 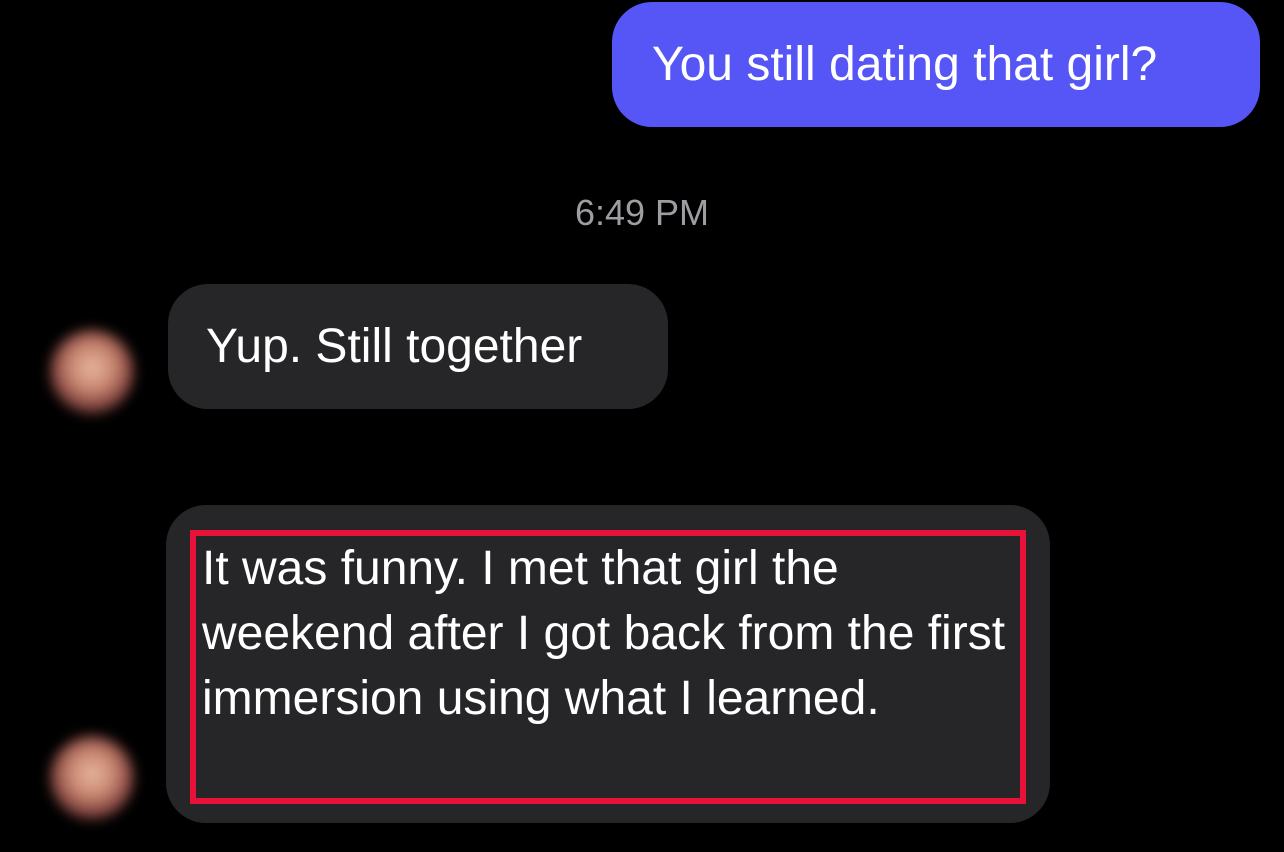 I want to click on outgoing-message-bubble: You still dating that girl?, so click(x=936, y=64).